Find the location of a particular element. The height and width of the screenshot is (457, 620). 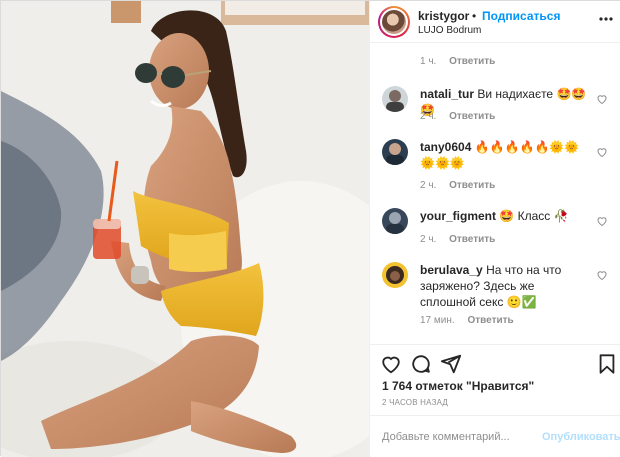

commenter-username: berulava_y is located at coordinates (451, 270).